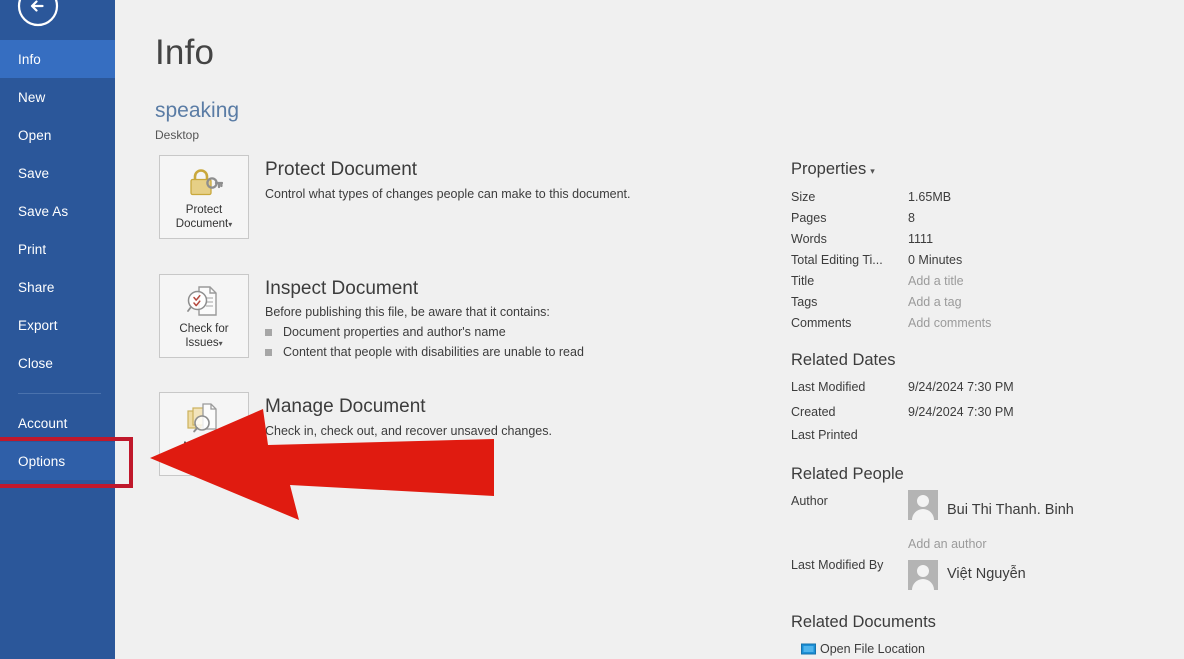 This screenshot has height=659, width=1184. I want to click on property-label-size: Size, so click(803, 197).